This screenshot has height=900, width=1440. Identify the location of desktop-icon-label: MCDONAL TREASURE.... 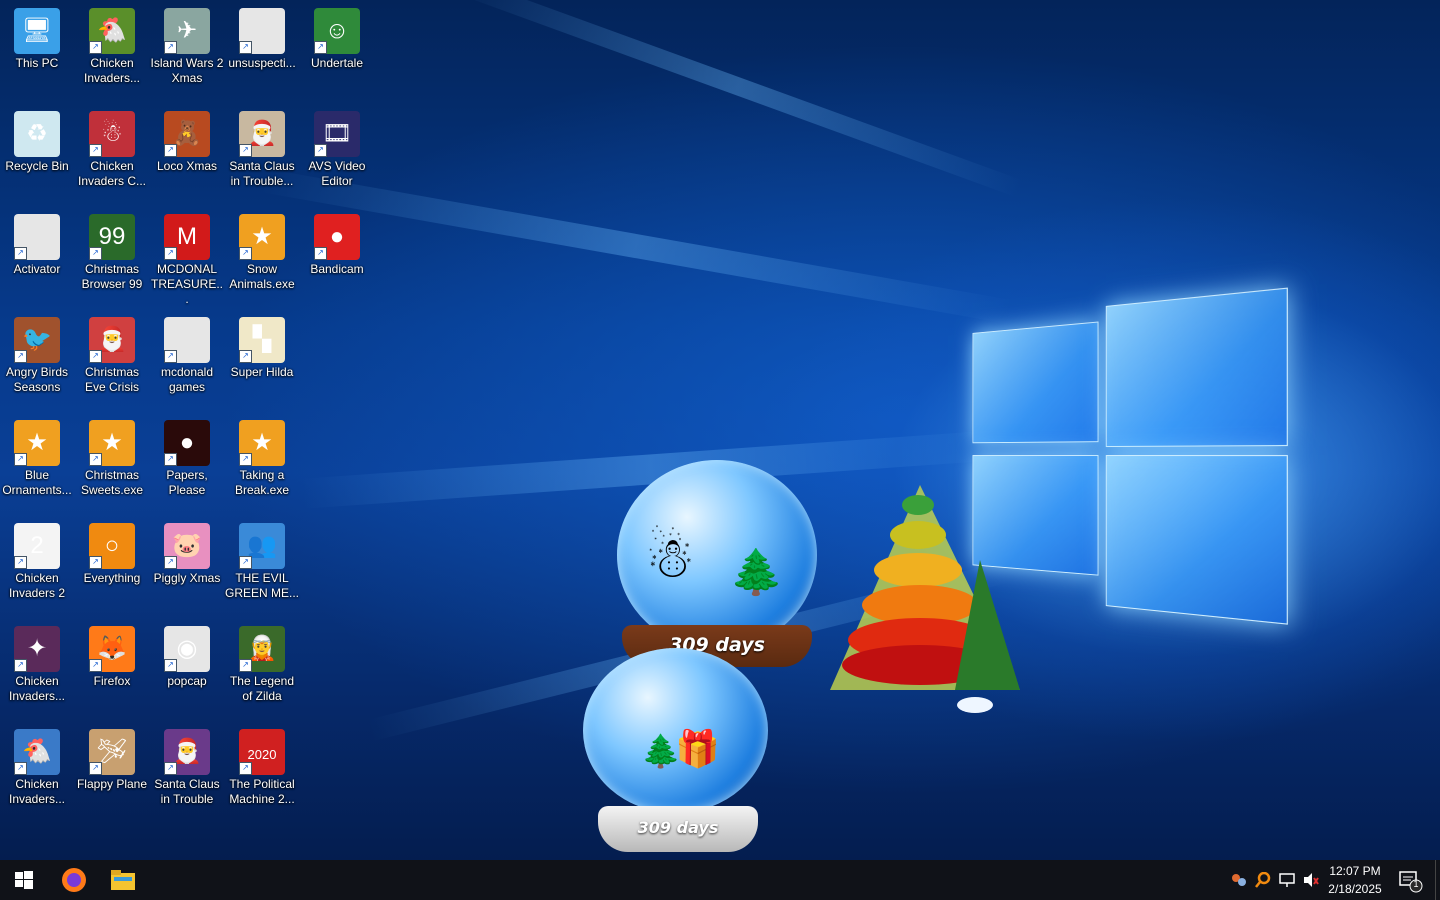
(186, 284).